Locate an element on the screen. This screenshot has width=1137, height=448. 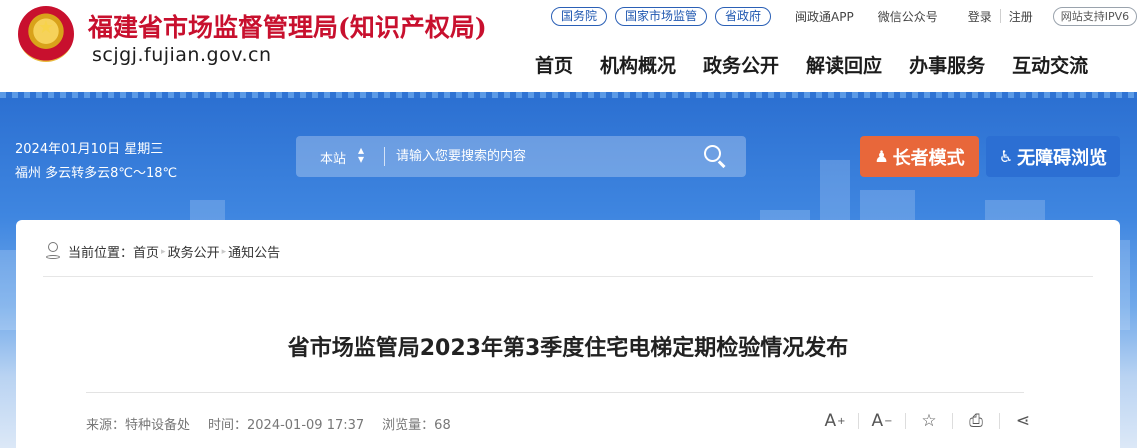
share-icon: ⋖ is located at coordinates (1023, 421).